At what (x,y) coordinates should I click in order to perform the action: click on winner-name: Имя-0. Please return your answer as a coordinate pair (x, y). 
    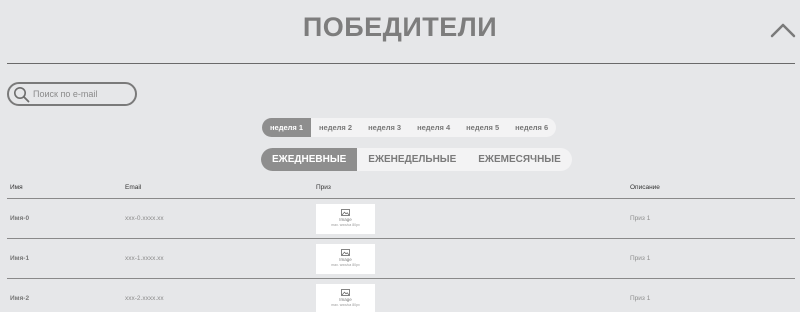
    Looking at the image, I should click on (20, 218).